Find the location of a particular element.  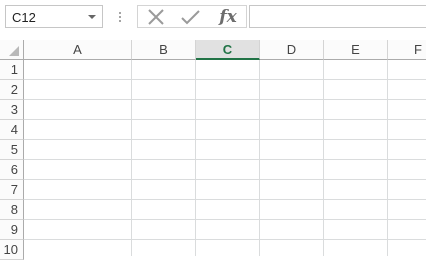

column-header-f: F is located at coordinates (407, 50).